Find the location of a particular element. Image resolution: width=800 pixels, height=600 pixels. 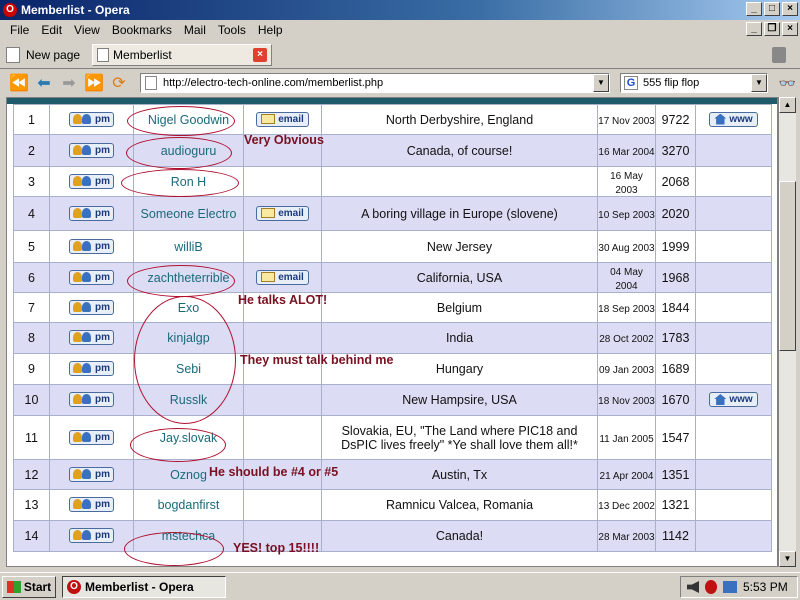

window-title: Memberlist - Opera is located at coordinates (75, 10).